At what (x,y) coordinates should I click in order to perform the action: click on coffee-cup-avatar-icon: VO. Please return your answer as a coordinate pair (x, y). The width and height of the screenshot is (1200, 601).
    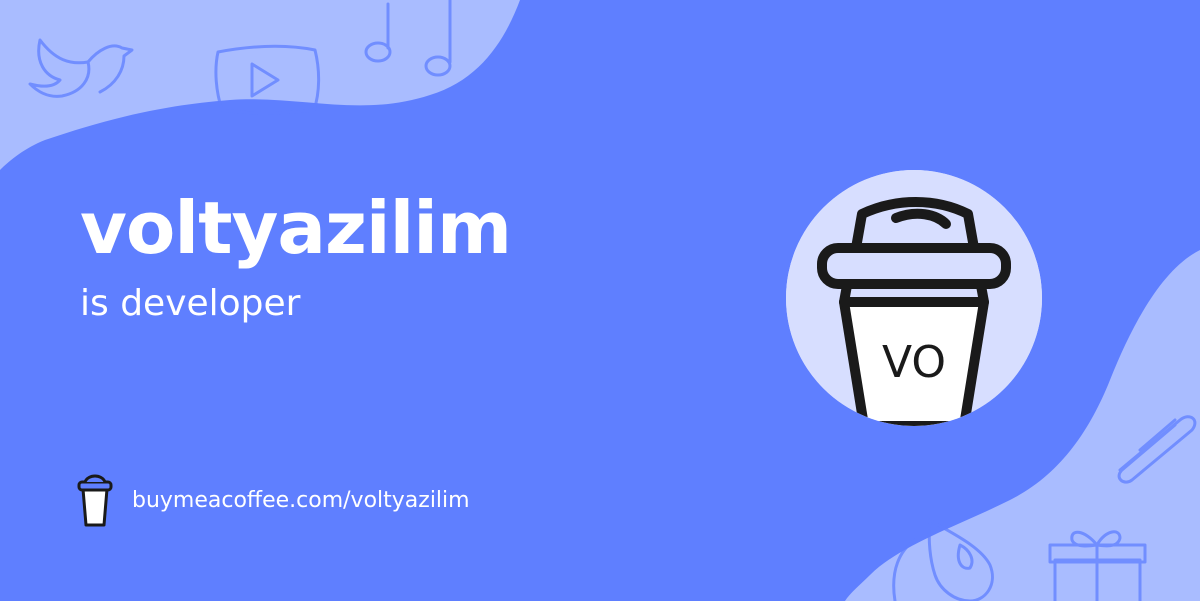
    Looking at the image, I should click on (914, 298).